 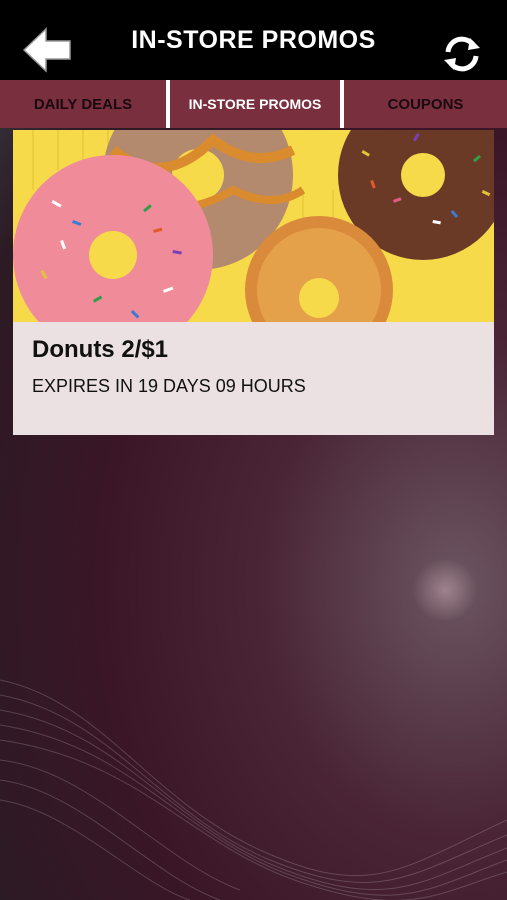 What do you see at coordinates (100, 349) in the screenshot?
I see `promo-title: Donuts 2/$1` at bounding box center [100, 349].